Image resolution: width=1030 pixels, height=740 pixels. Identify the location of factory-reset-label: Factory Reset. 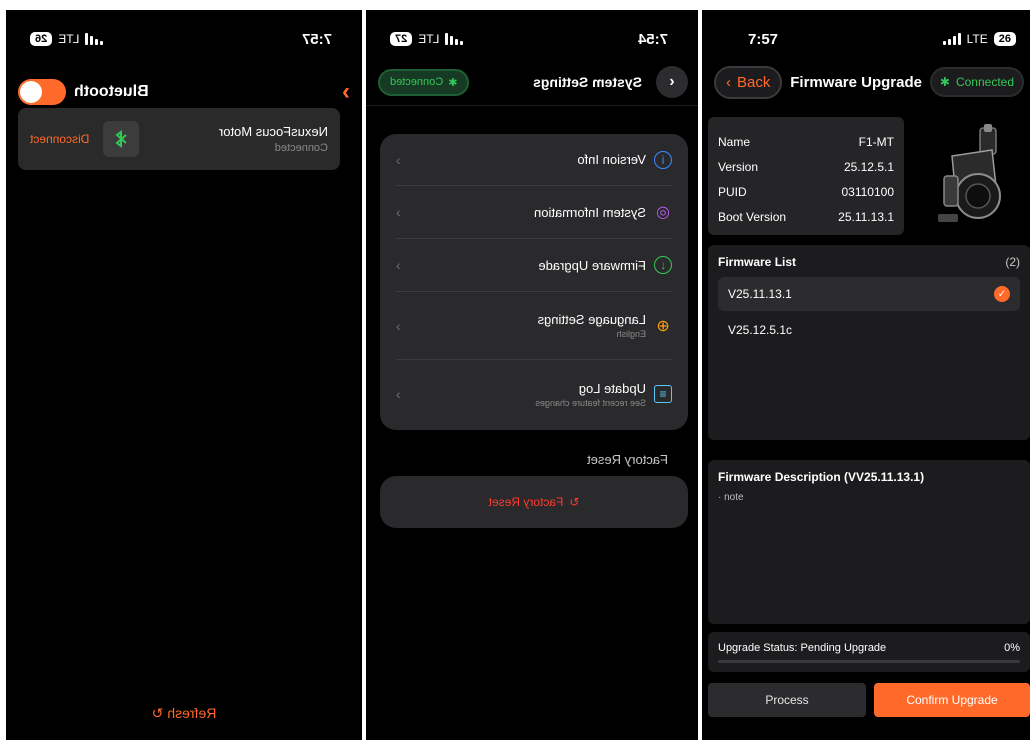
(526, 502).